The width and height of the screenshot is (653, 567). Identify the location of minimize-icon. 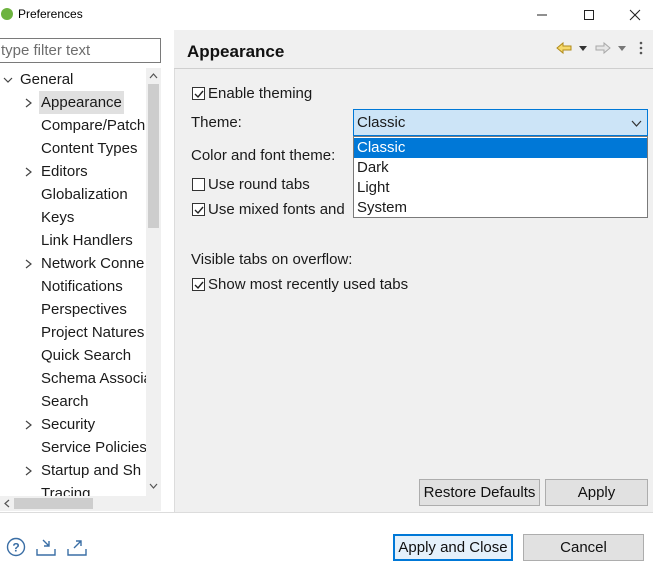
(542, 15).